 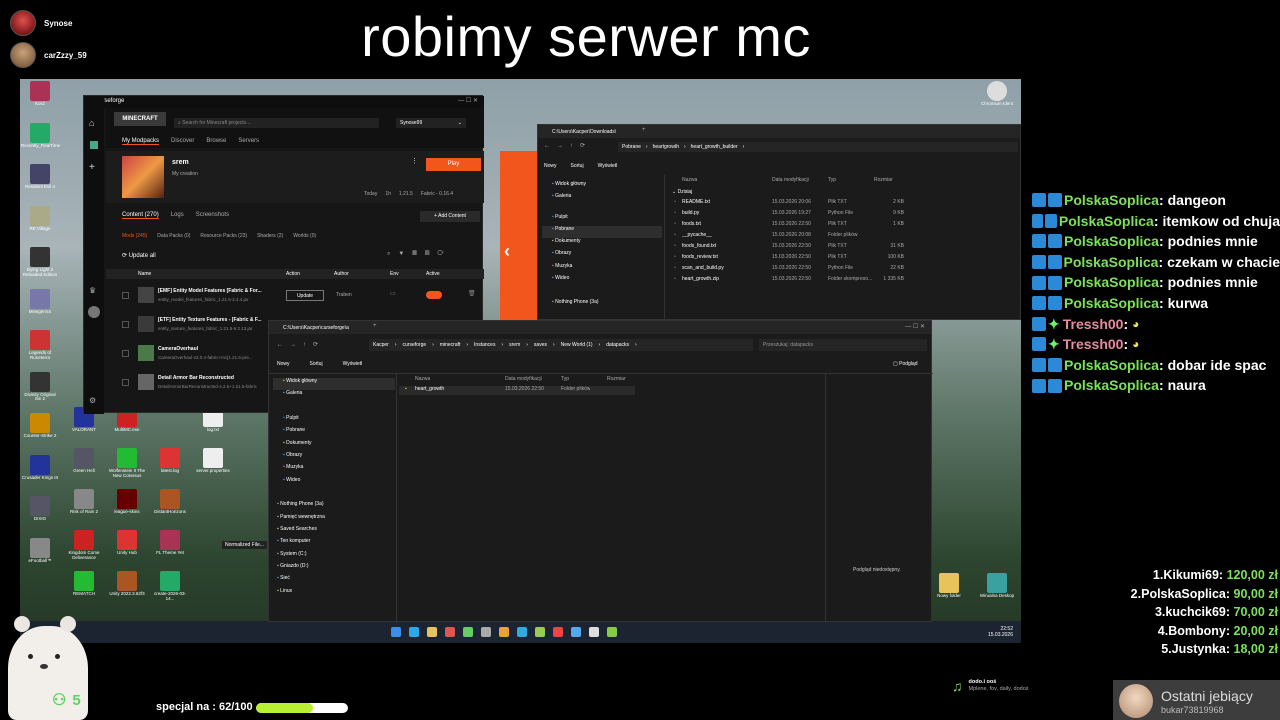 I want to click on search-input: Przeszukaj: datapacks, so click(x=843, y=345).